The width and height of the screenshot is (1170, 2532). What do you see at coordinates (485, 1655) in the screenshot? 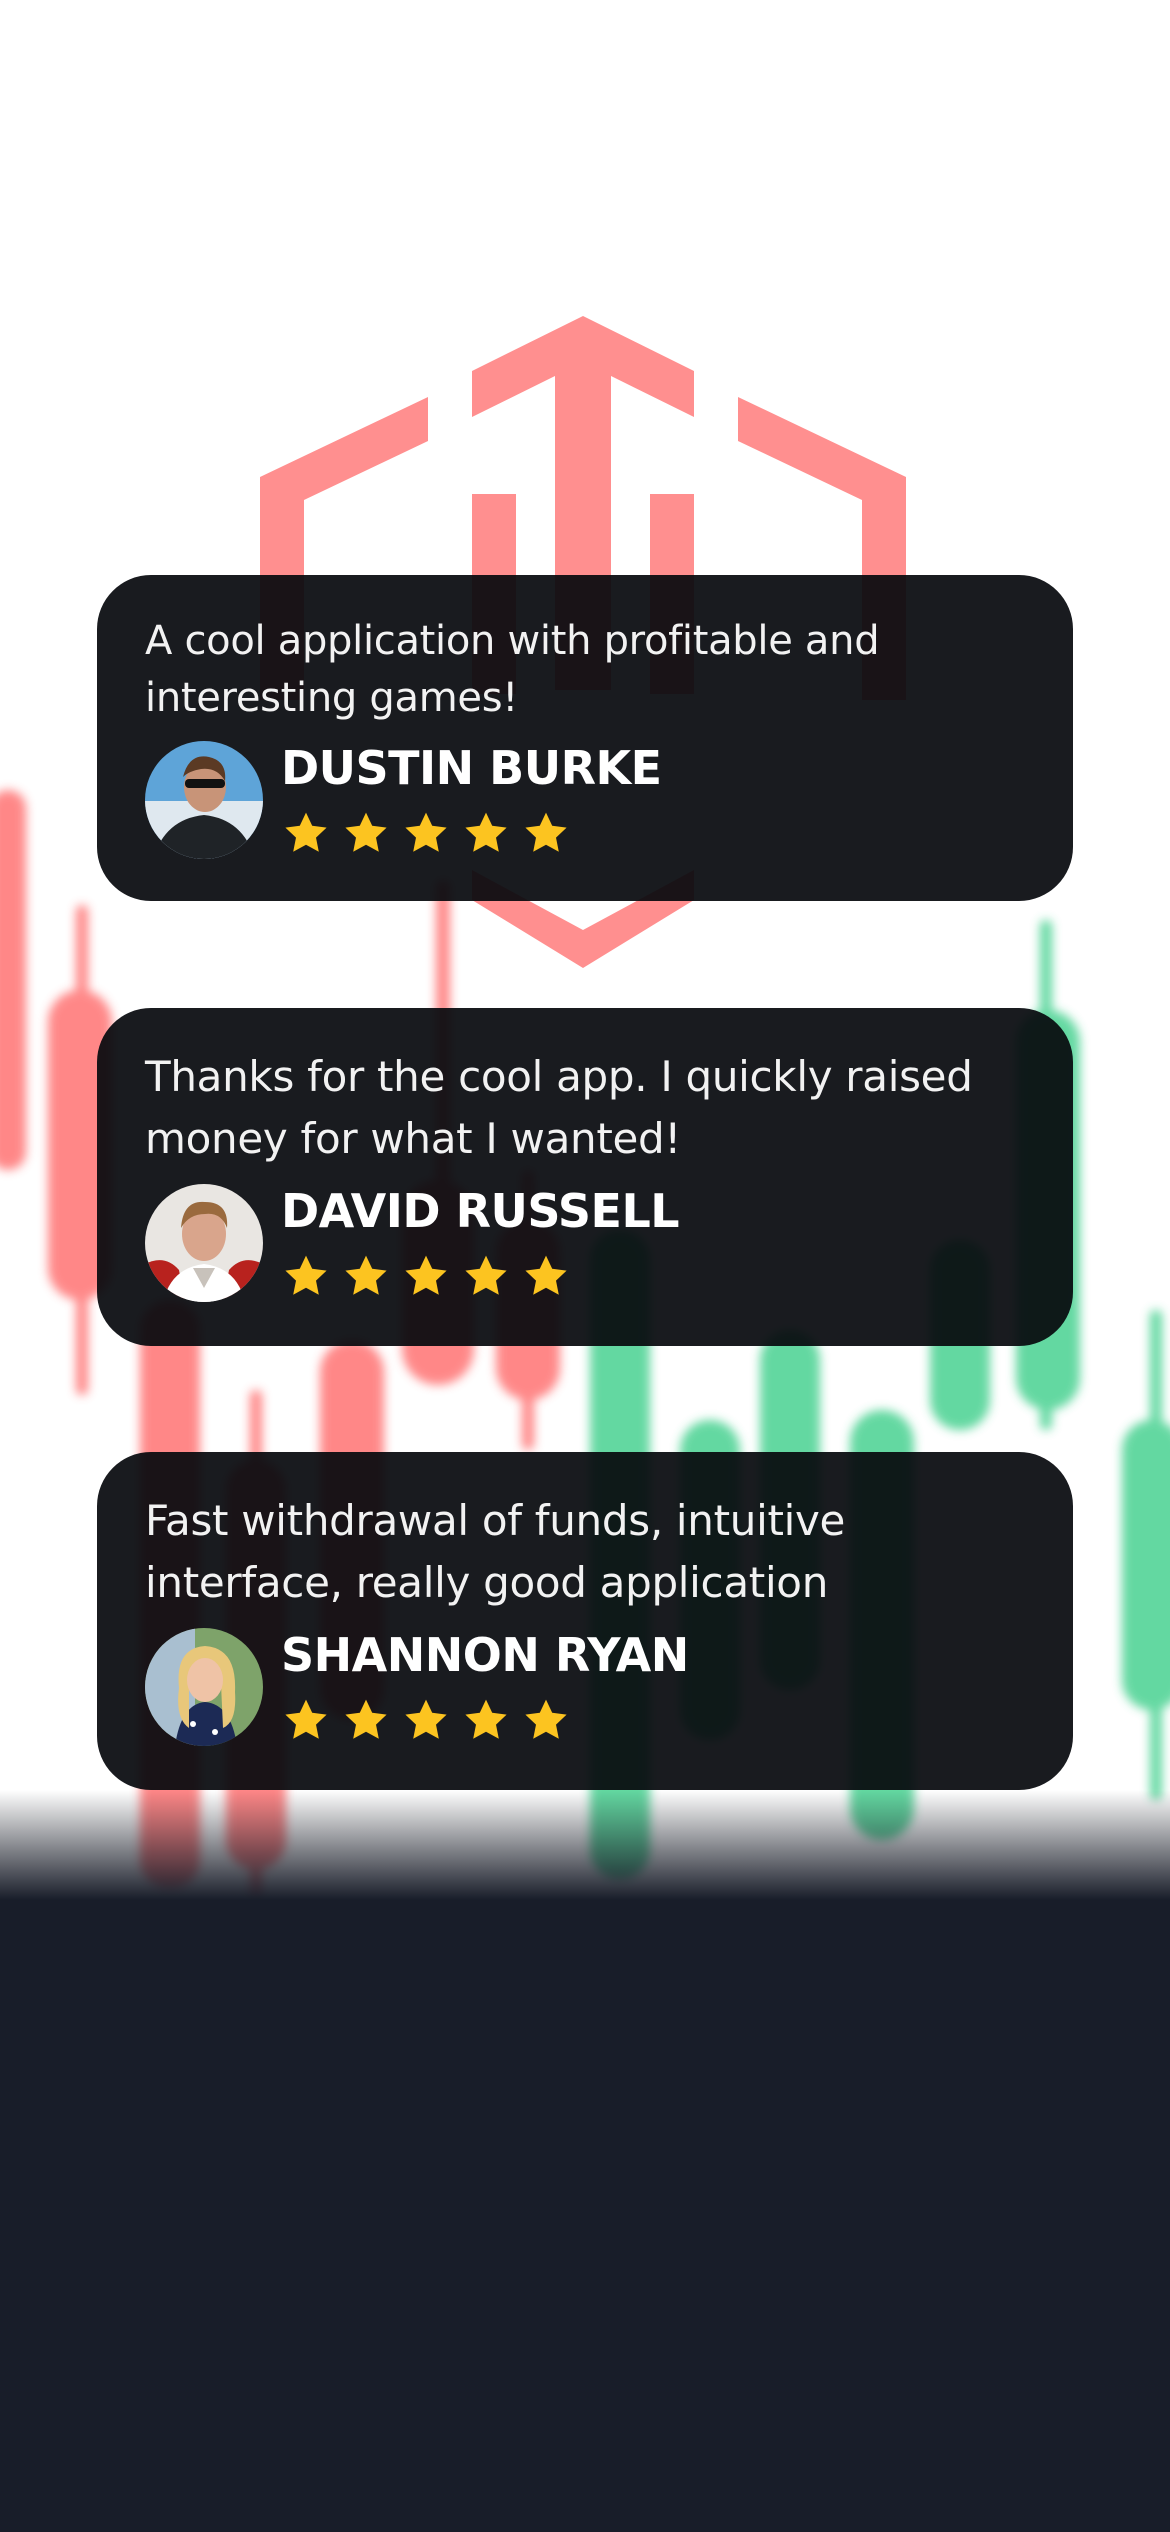
I see `author-name: SHANNON RYAN` at bounding box center [485, 1655].